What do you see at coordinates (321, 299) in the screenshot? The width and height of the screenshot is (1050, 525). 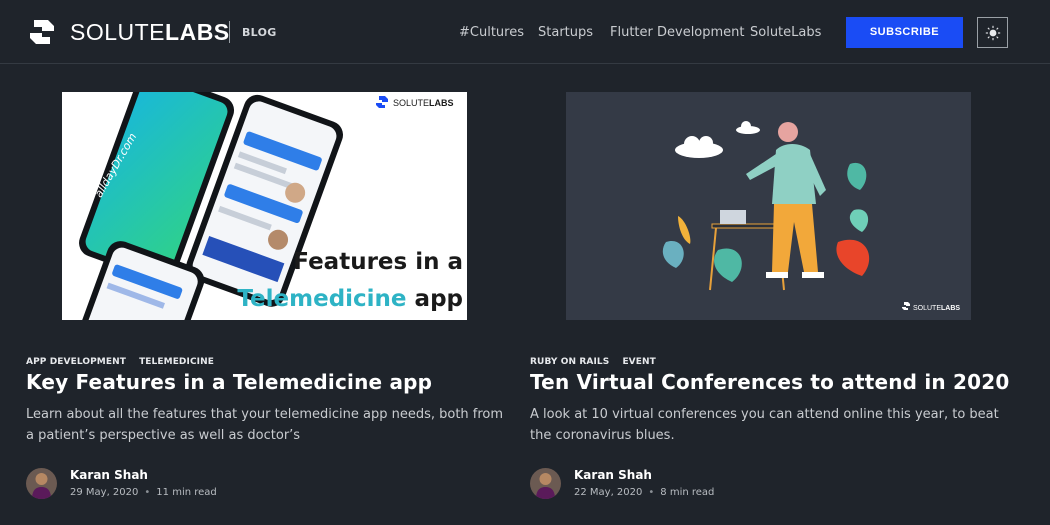 I see `image-headline-word: Telemedicine` at bounding box center [321, 299].